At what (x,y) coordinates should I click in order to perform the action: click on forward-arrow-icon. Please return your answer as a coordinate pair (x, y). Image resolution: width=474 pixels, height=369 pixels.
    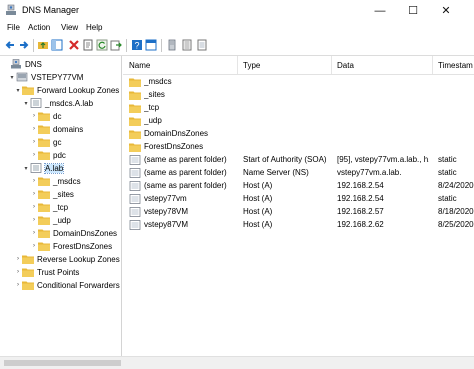
    Looking at the image, I should click on (24, 45).